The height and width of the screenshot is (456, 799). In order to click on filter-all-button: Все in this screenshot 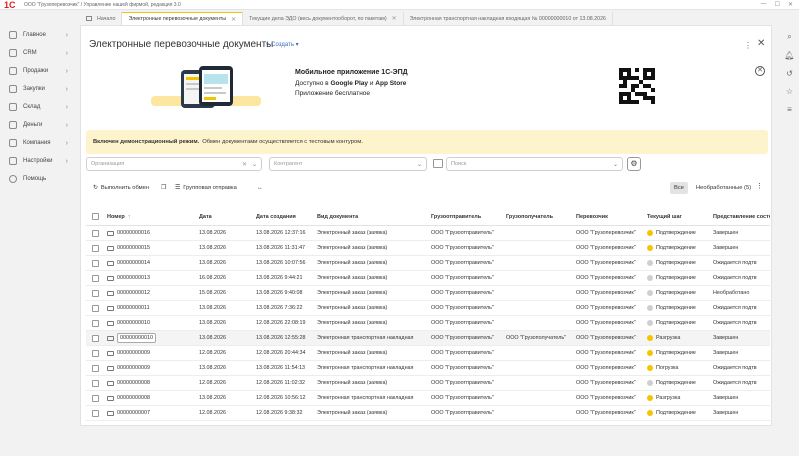, I will do `click(679, 188)`.